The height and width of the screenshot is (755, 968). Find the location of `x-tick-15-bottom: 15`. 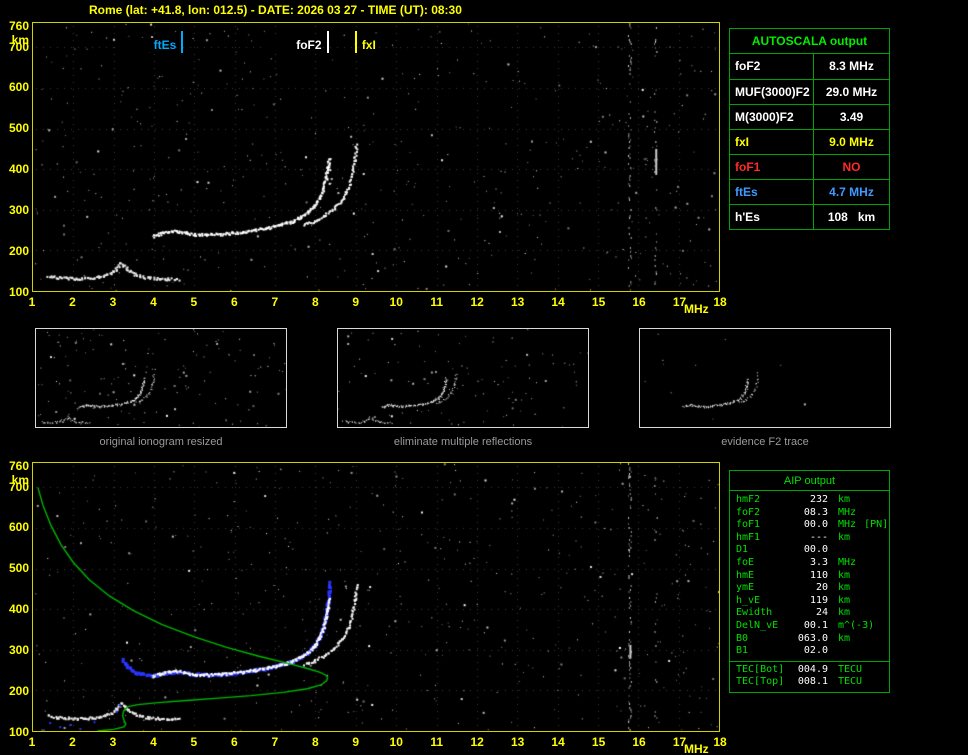

x-tick-15-bottom: 15 is located at coordinates (598, 742).